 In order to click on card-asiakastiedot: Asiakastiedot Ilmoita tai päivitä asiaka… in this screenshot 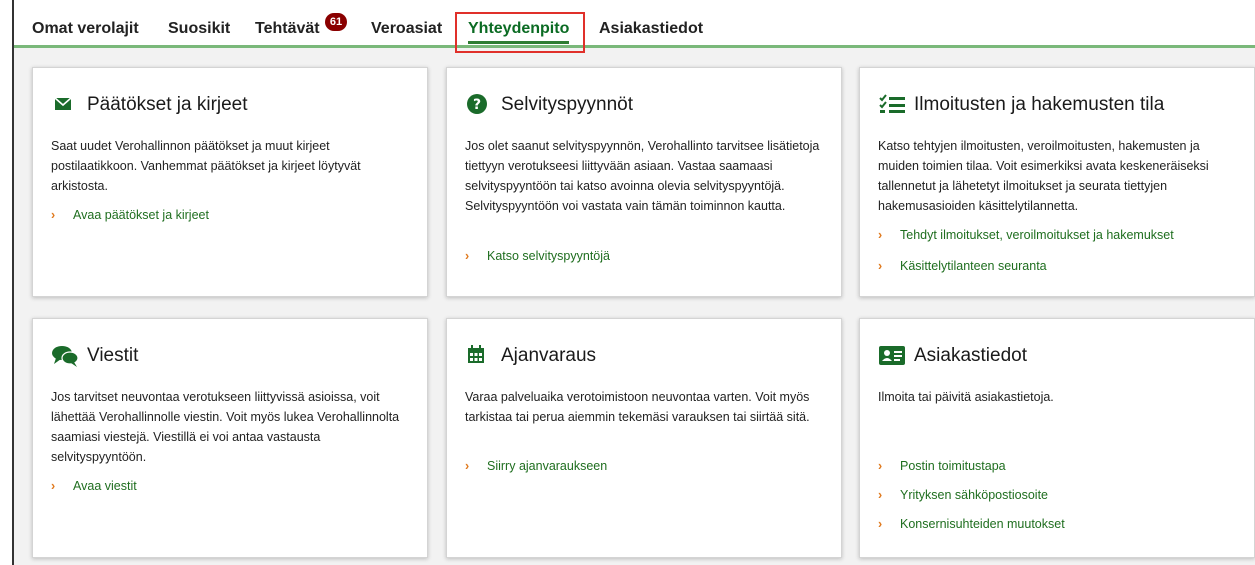, I will do `click(1057, 438)`.